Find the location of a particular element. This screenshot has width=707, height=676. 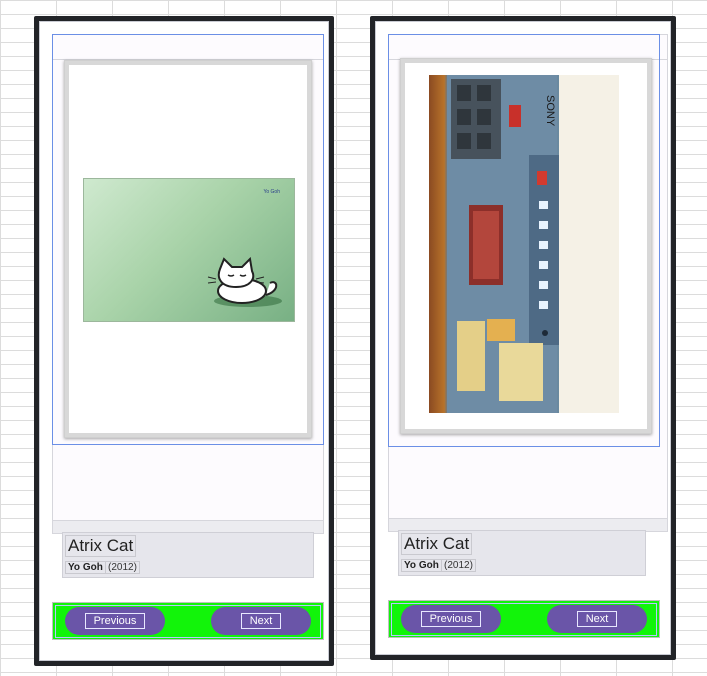

artwork-image: Yo Goh is located at coordinates (189, 250).